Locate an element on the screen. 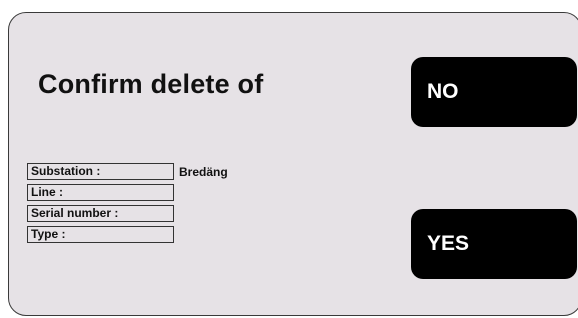  field-row-serial-number: Serial number : is located at coordinates (103, 213).